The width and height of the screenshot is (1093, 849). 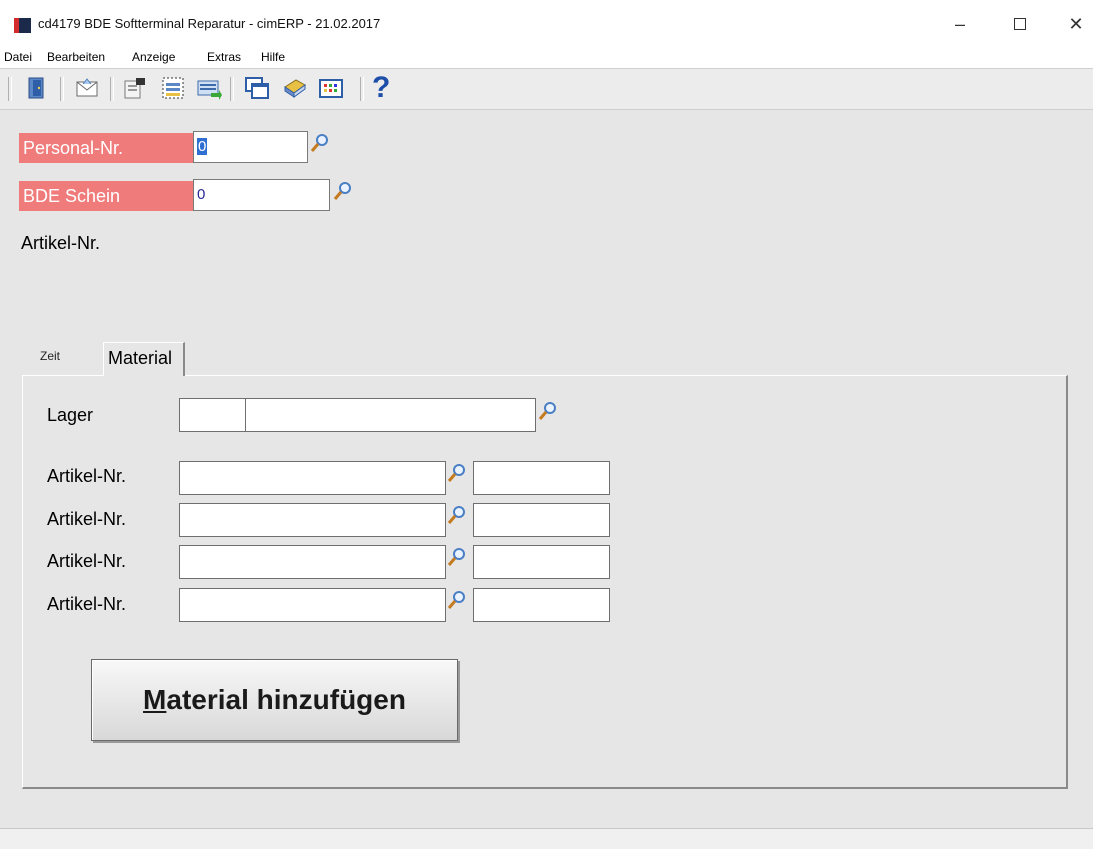 I want to click on maximize-button, so click(x=1020, y=24).